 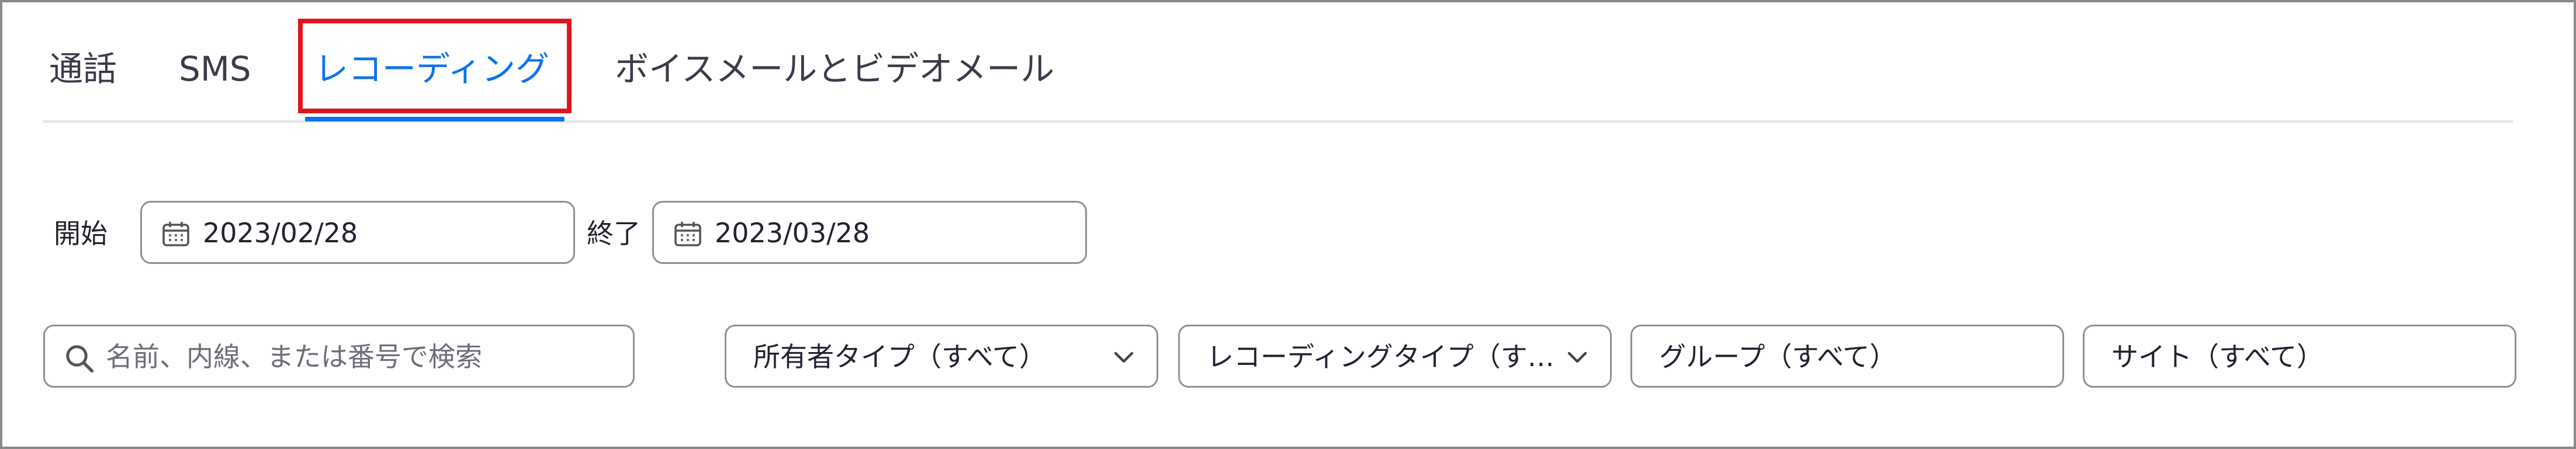 I want to click on group-dropdown: グループ（すべて）, so click(x=1847, y=356).